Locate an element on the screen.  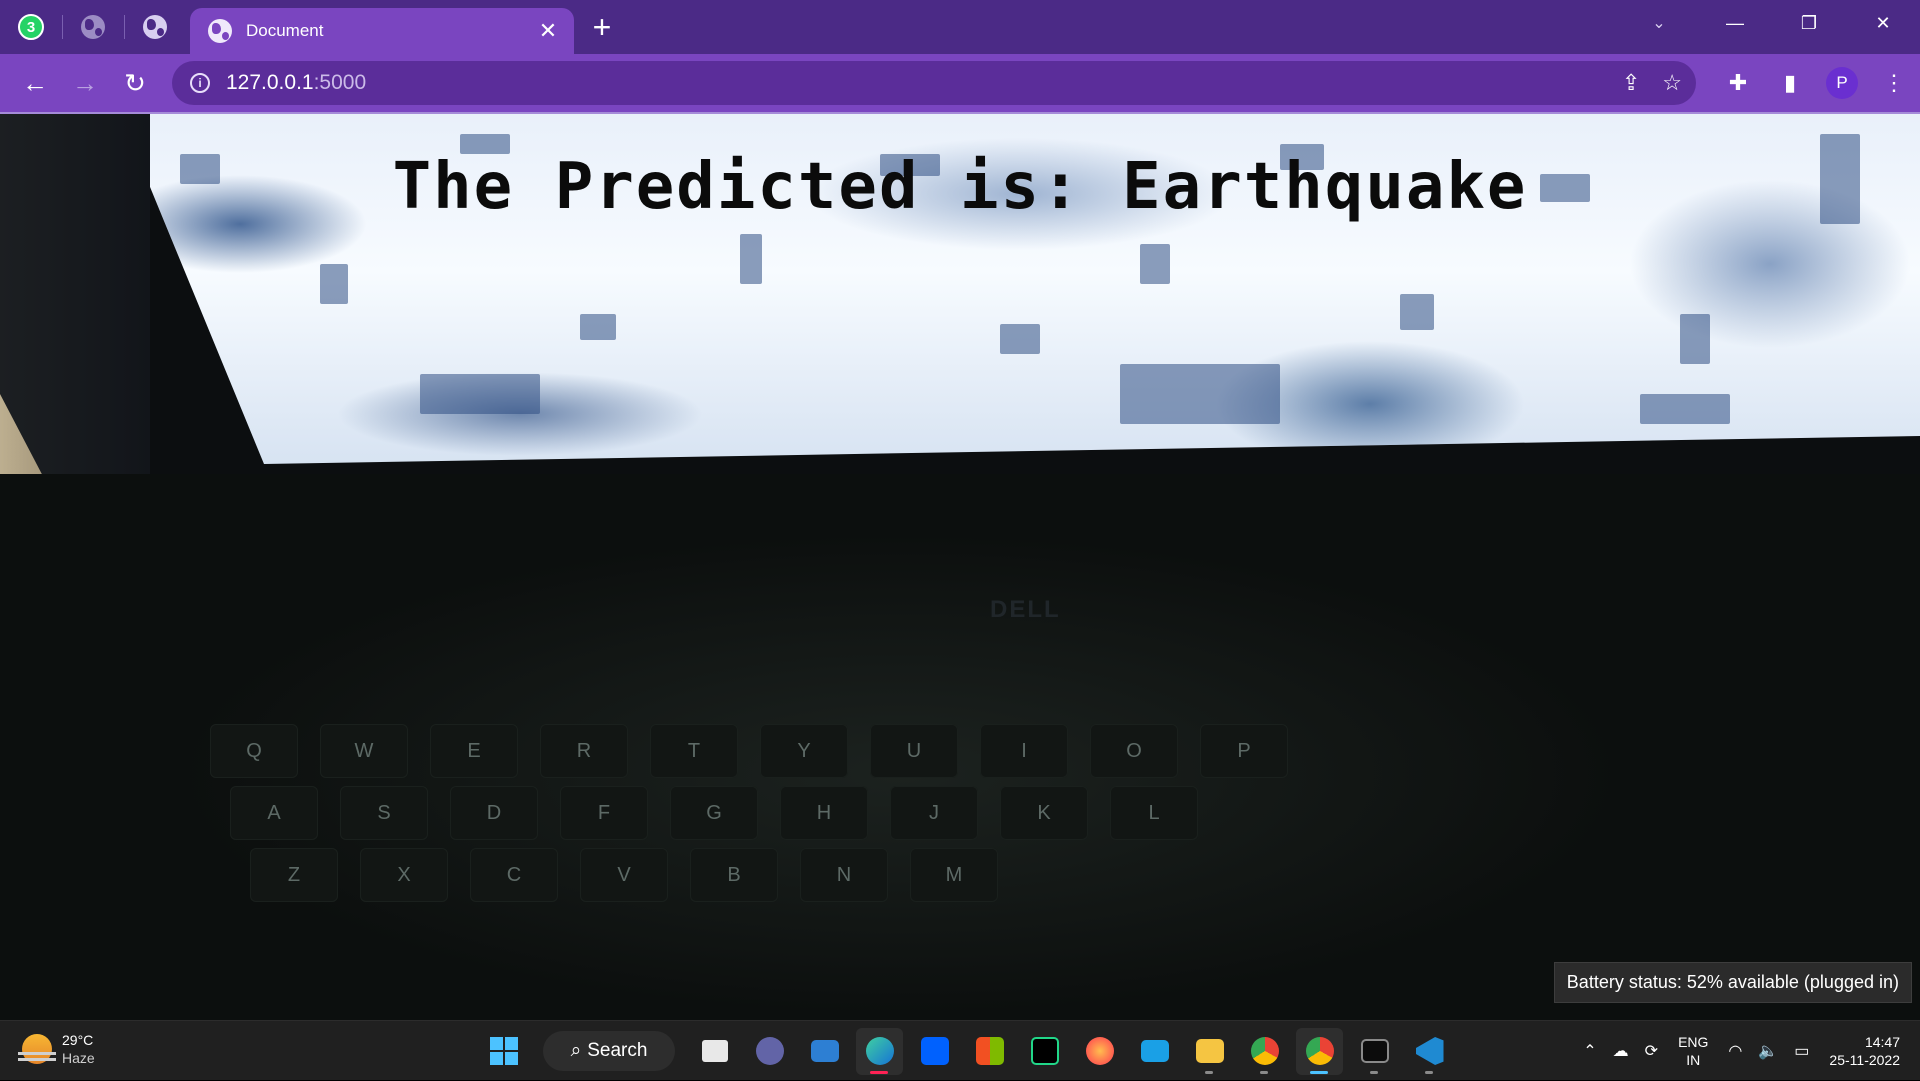
menu-kebab-icon: ⋮ is located at coordinates (1894, 83).